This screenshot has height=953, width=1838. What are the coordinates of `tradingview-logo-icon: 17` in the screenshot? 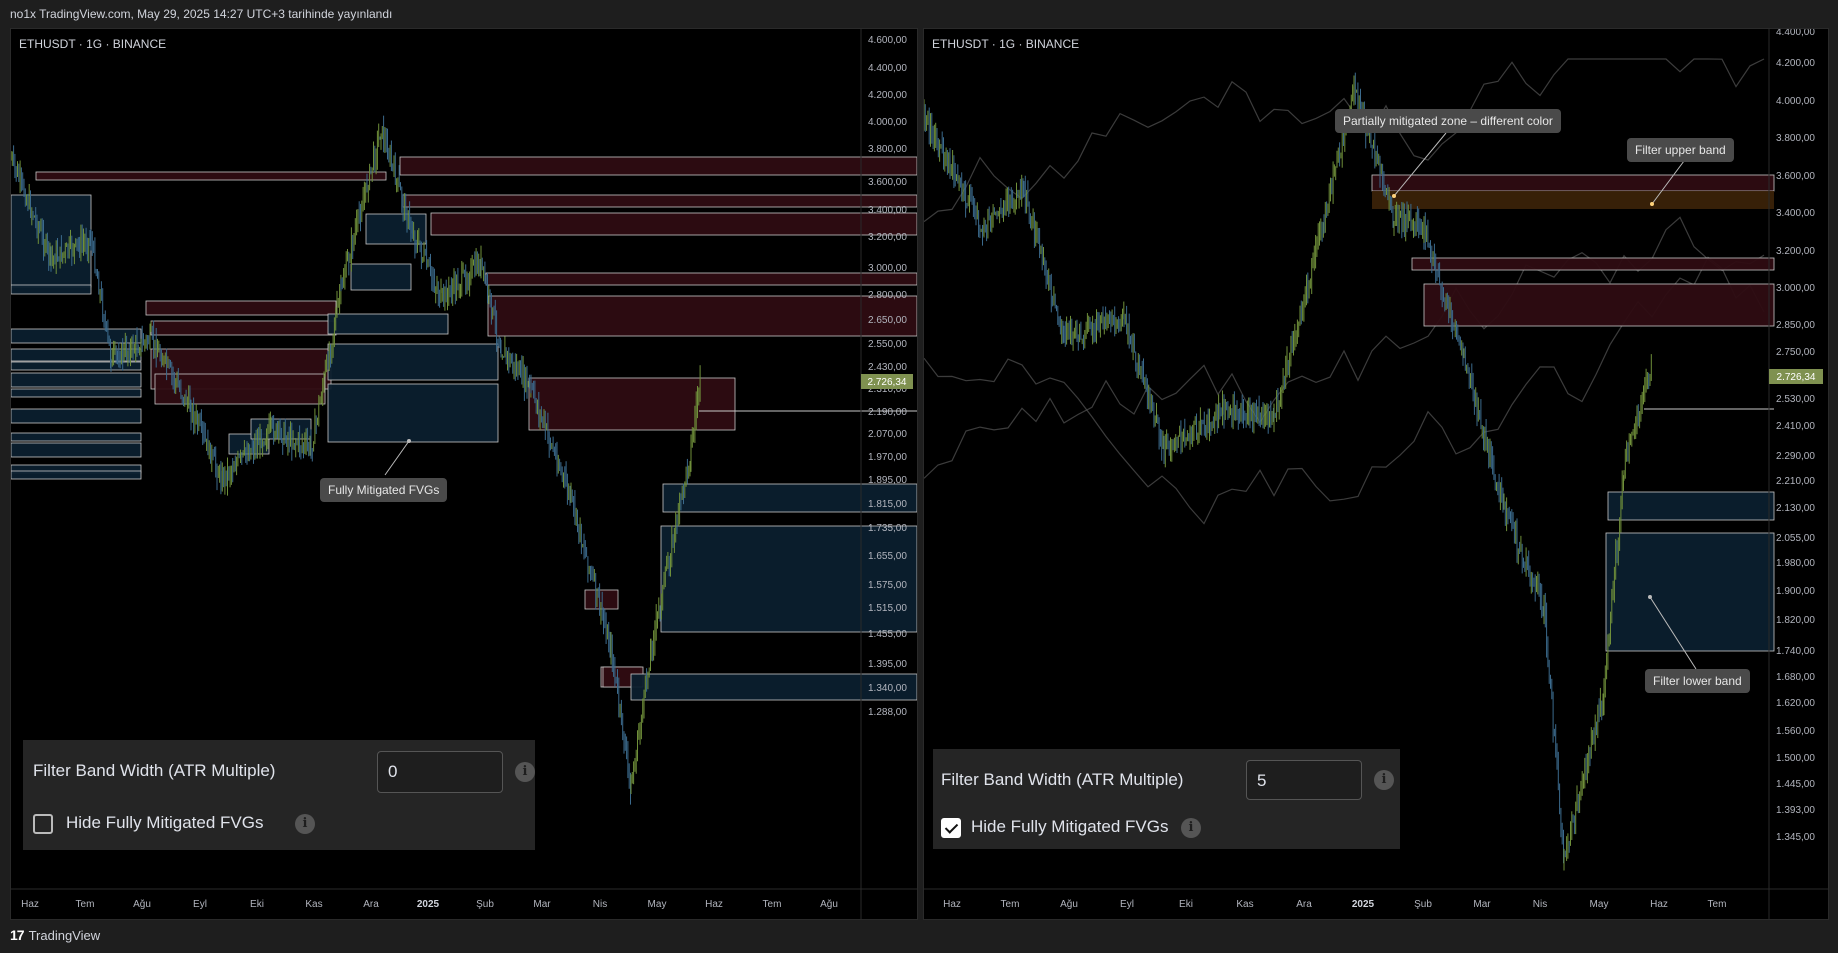 It's located at (17, 935).